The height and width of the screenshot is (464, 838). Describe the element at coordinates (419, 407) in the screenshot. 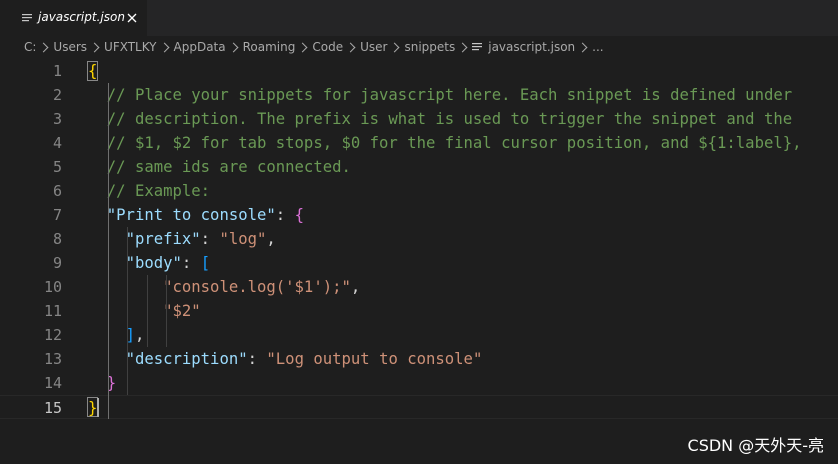

I see `code-line: 15}` at that location.